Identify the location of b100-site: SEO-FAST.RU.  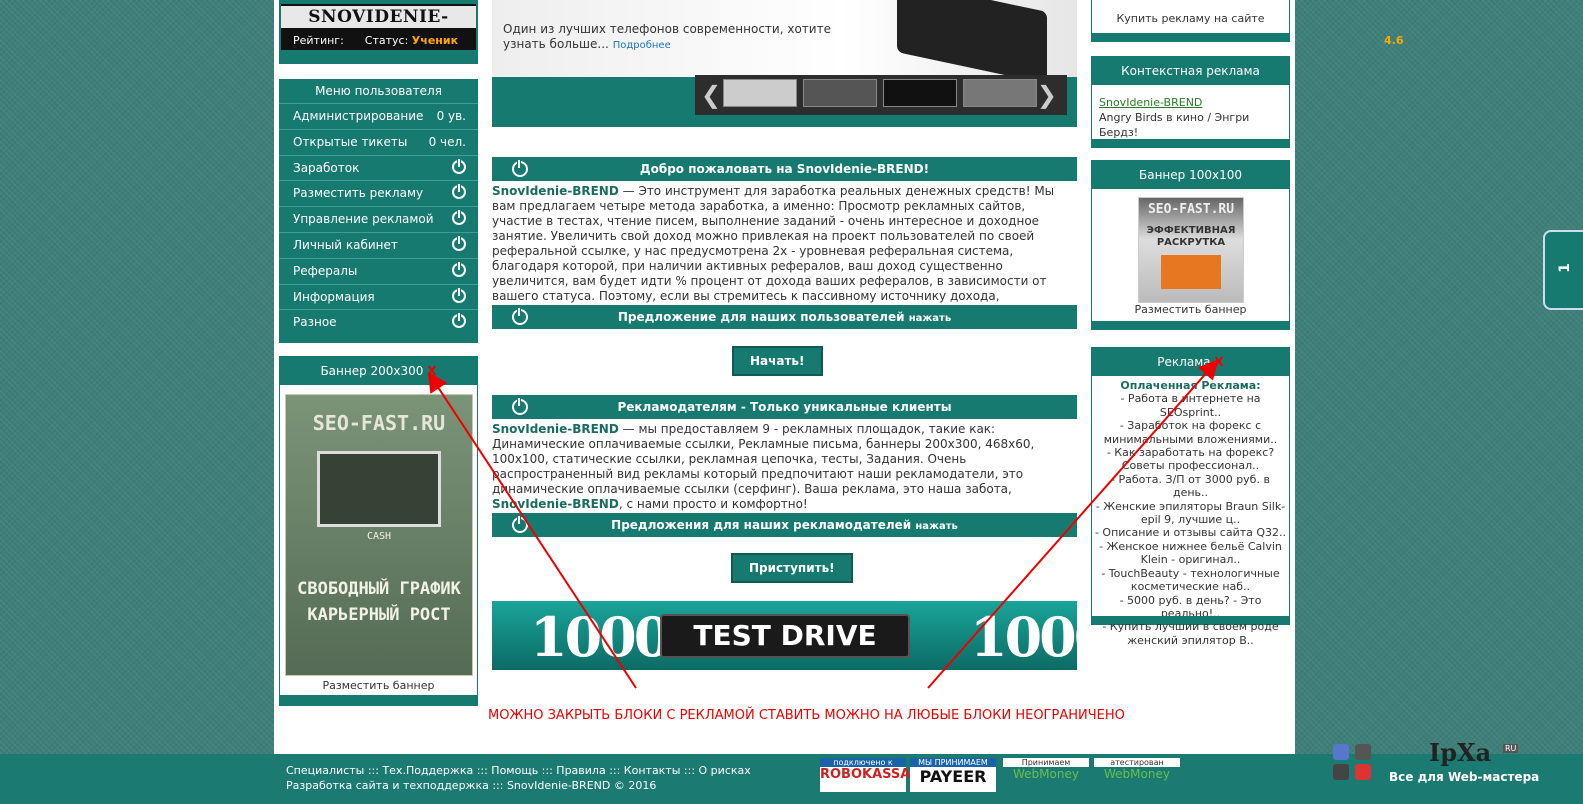
(1191, 209).